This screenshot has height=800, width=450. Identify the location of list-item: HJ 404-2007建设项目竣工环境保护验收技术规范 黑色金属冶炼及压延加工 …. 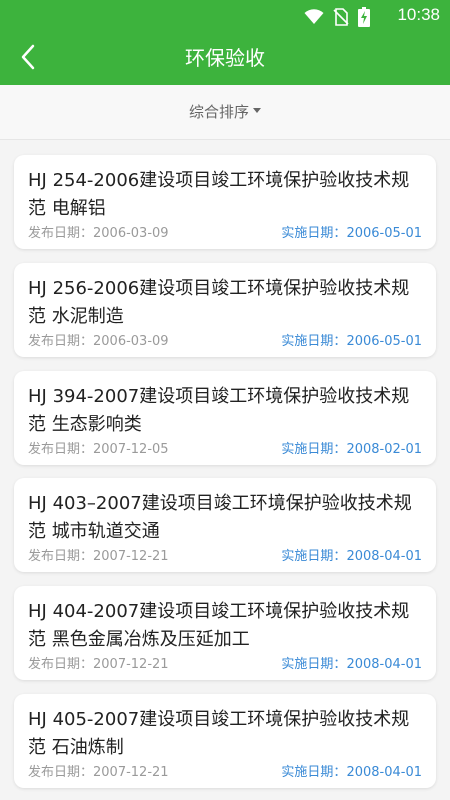
(225, 633).